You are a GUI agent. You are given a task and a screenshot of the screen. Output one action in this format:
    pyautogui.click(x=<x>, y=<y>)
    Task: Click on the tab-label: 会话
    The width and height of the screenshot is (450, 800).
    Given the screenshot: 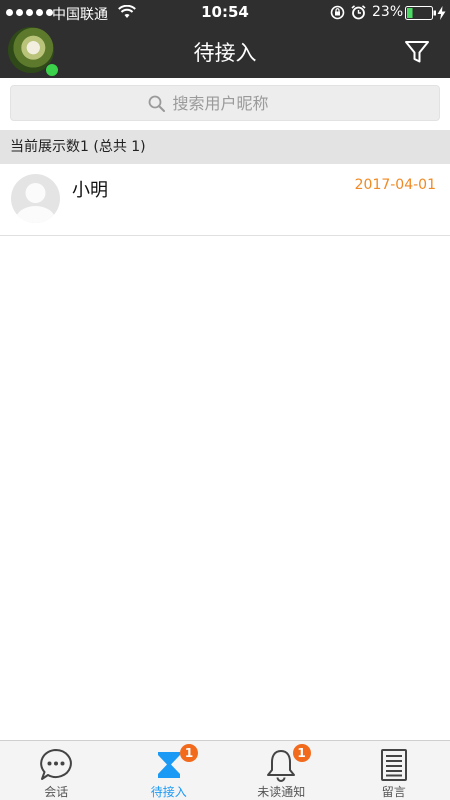 What is the action you would take?
    pyautogui.click(x=56, y=792)
    